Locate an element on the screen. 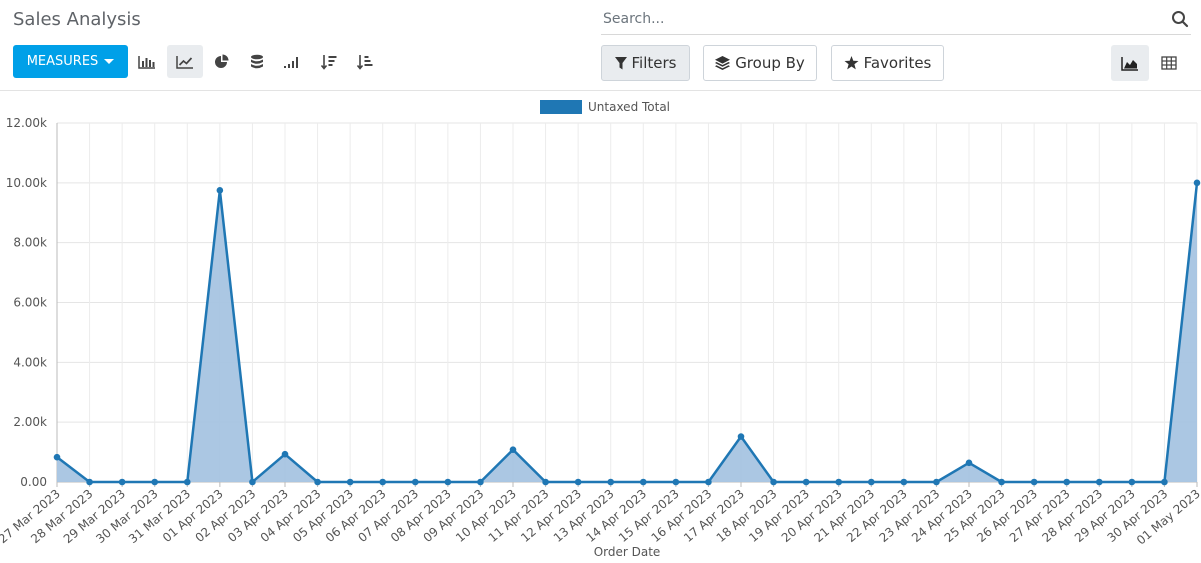 The image size is (1201, 563). favorites-label: Favorites is located at coordinates (897, 63).